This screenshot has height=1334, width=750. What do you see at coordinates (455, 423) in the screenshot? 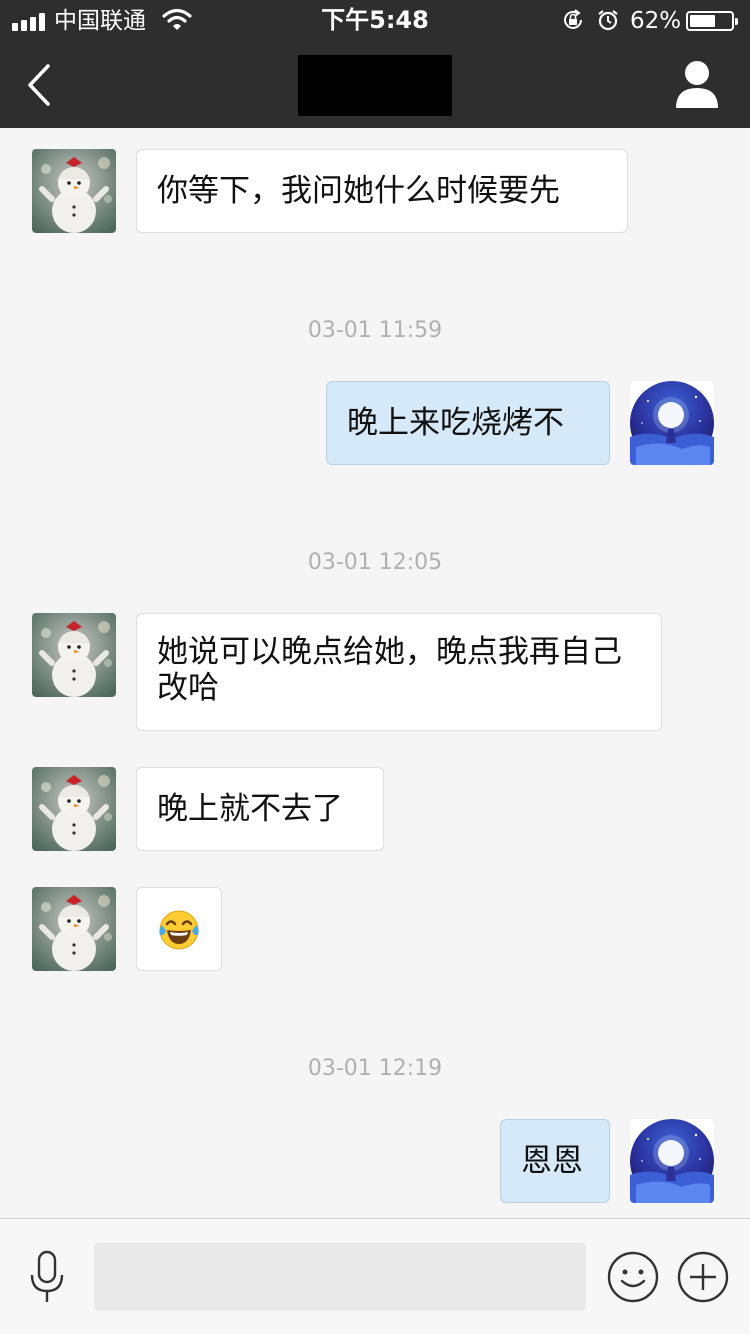
I see `message-text: 晚上来吃烧烤不` at bounding box center [455, 423].